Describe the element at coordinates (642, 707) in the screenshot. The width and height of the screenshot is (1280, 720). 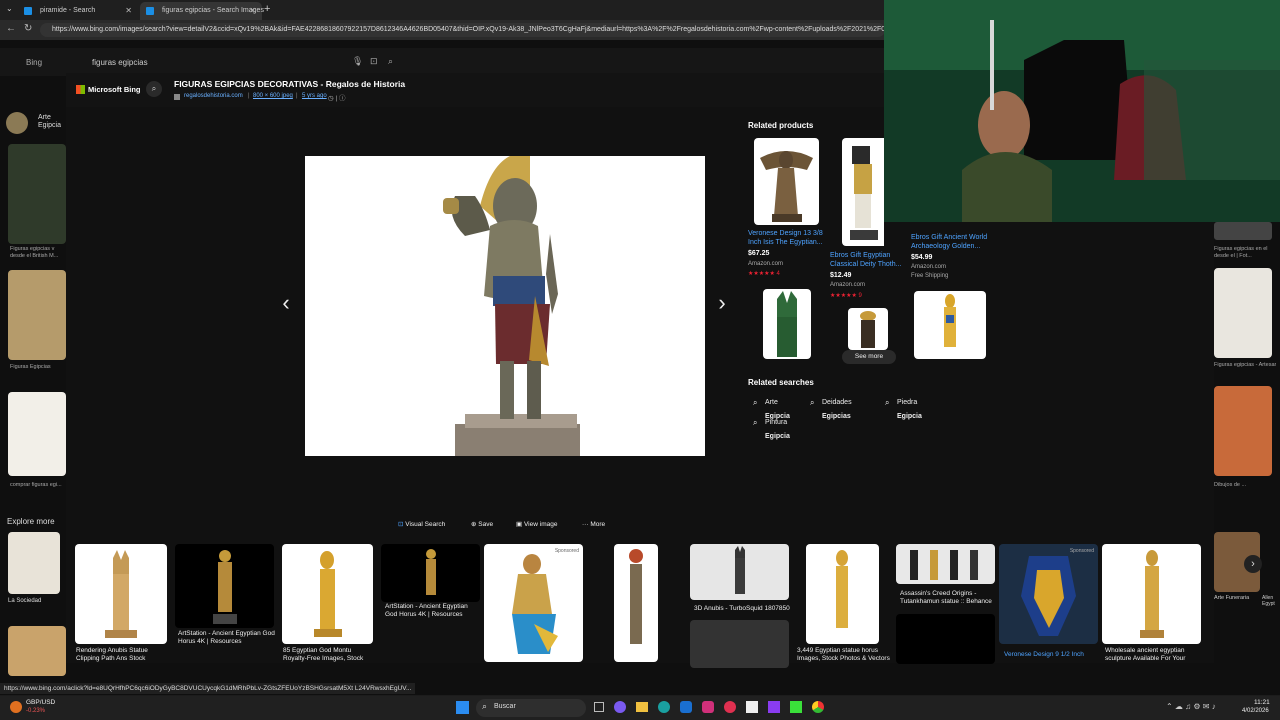
I see `file-explorer-icon` at that location.